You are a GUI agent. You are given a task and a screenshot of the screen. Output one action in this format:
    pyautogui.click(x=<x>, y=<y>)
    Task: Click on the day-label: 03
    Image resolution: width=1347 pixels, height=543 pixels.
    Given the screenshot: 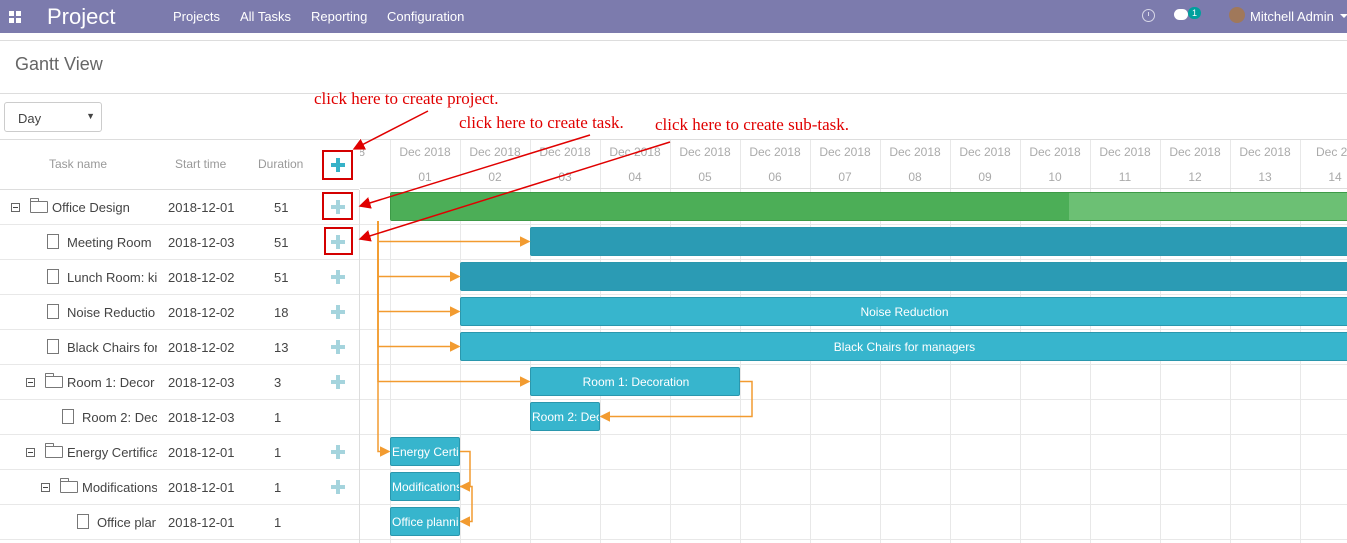 What is the action you would take?
    pyautogui.click(x=565, y=177)
    